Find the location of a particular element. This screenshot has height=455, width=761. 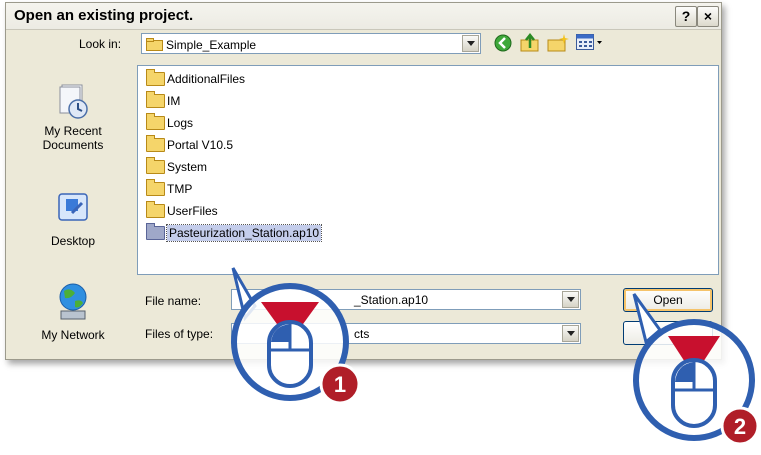

network-globe-icon is located at coordinates (73, 301).